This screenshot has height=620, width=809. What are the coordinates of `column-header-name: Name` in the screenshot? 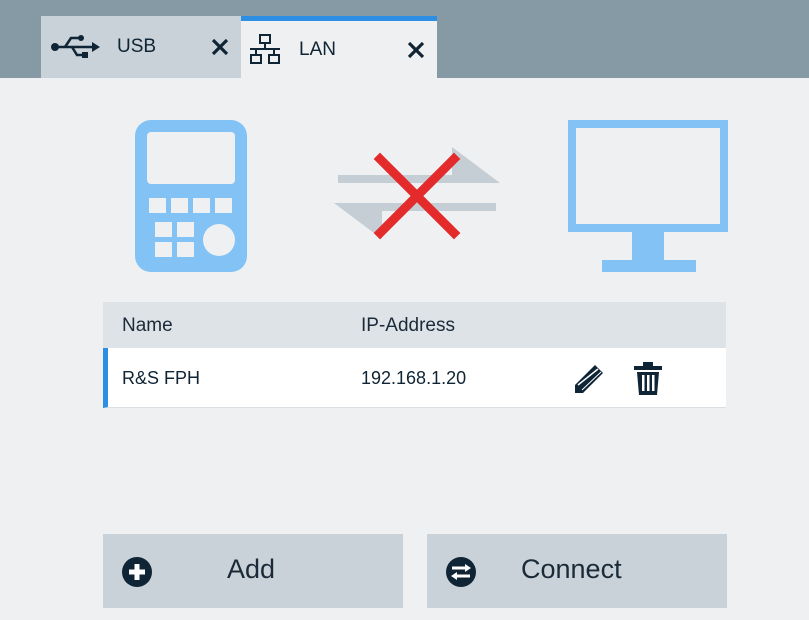 It's located at (147, 325).